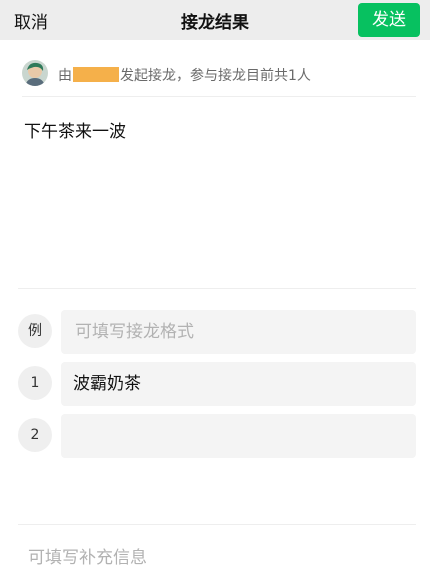 This screenshot has height=584, width=430. Describe the element at coordinates (65, 76) in the screenshot. I see `initiator-prefix: 由` at that location.